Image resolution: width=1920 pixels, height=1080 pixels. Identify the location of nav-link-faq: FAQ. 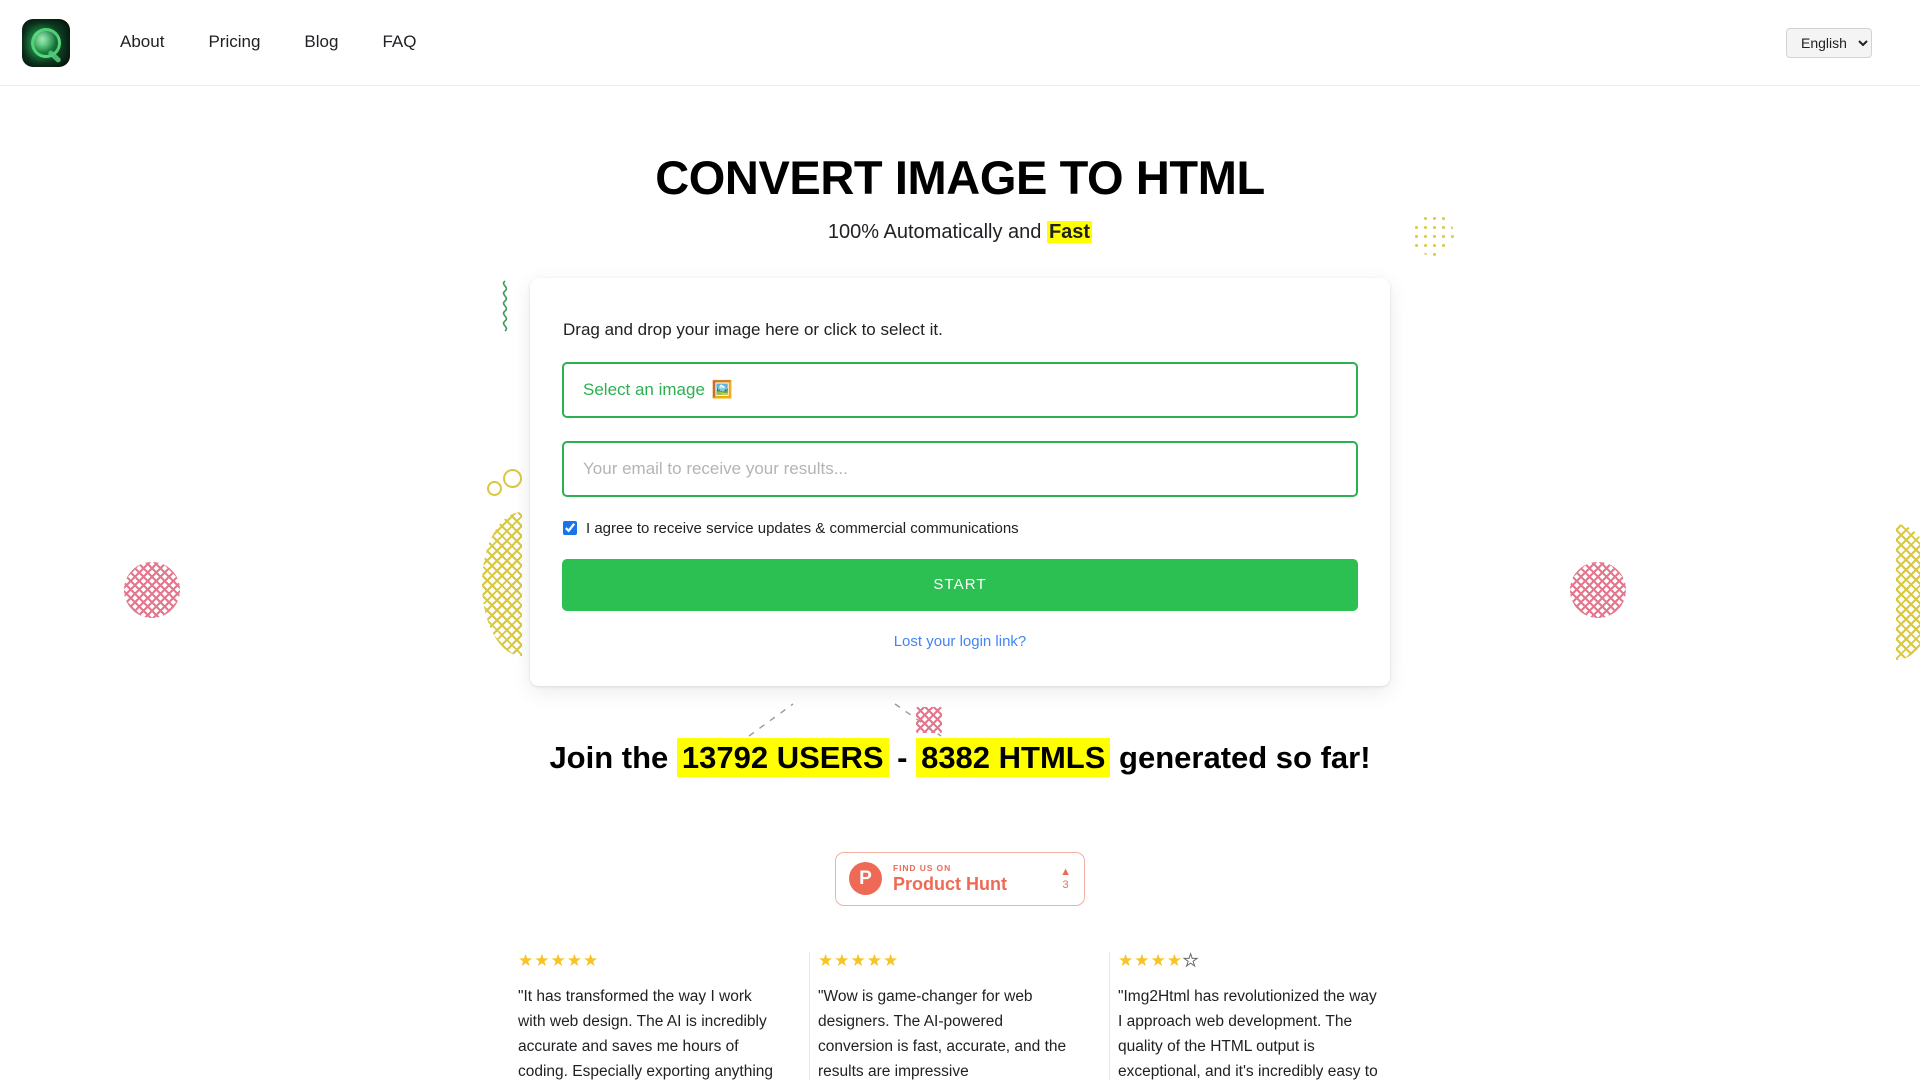
(399, 42).